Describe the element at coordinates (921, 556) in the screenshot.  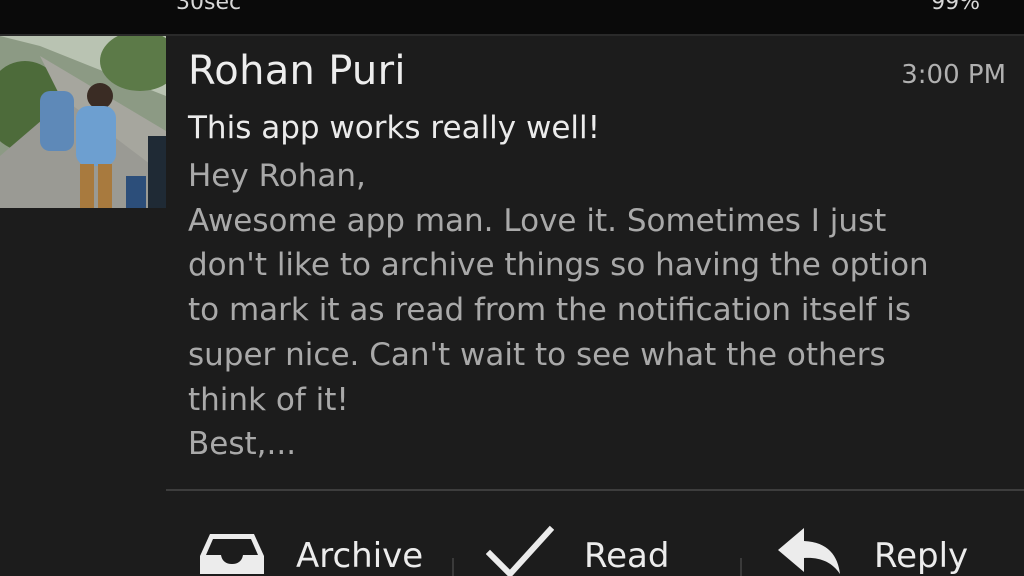
I see `reply-label: Reply` at that location.